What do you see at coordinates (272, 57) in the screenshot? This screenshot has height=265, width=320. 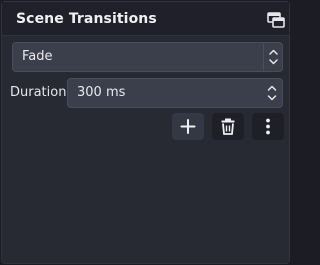 I see `up-down-arrows-icon` at bounding box center [272, 57].